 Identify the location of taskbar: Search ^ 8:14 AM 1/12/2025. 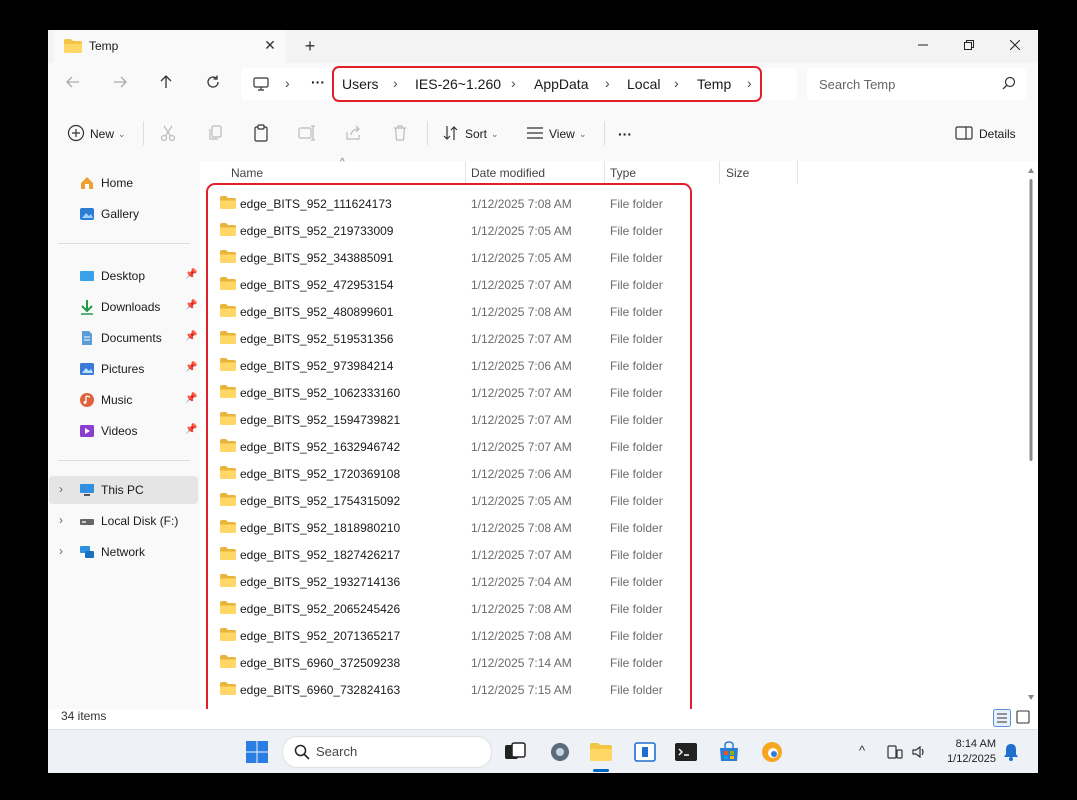
(543, 751).